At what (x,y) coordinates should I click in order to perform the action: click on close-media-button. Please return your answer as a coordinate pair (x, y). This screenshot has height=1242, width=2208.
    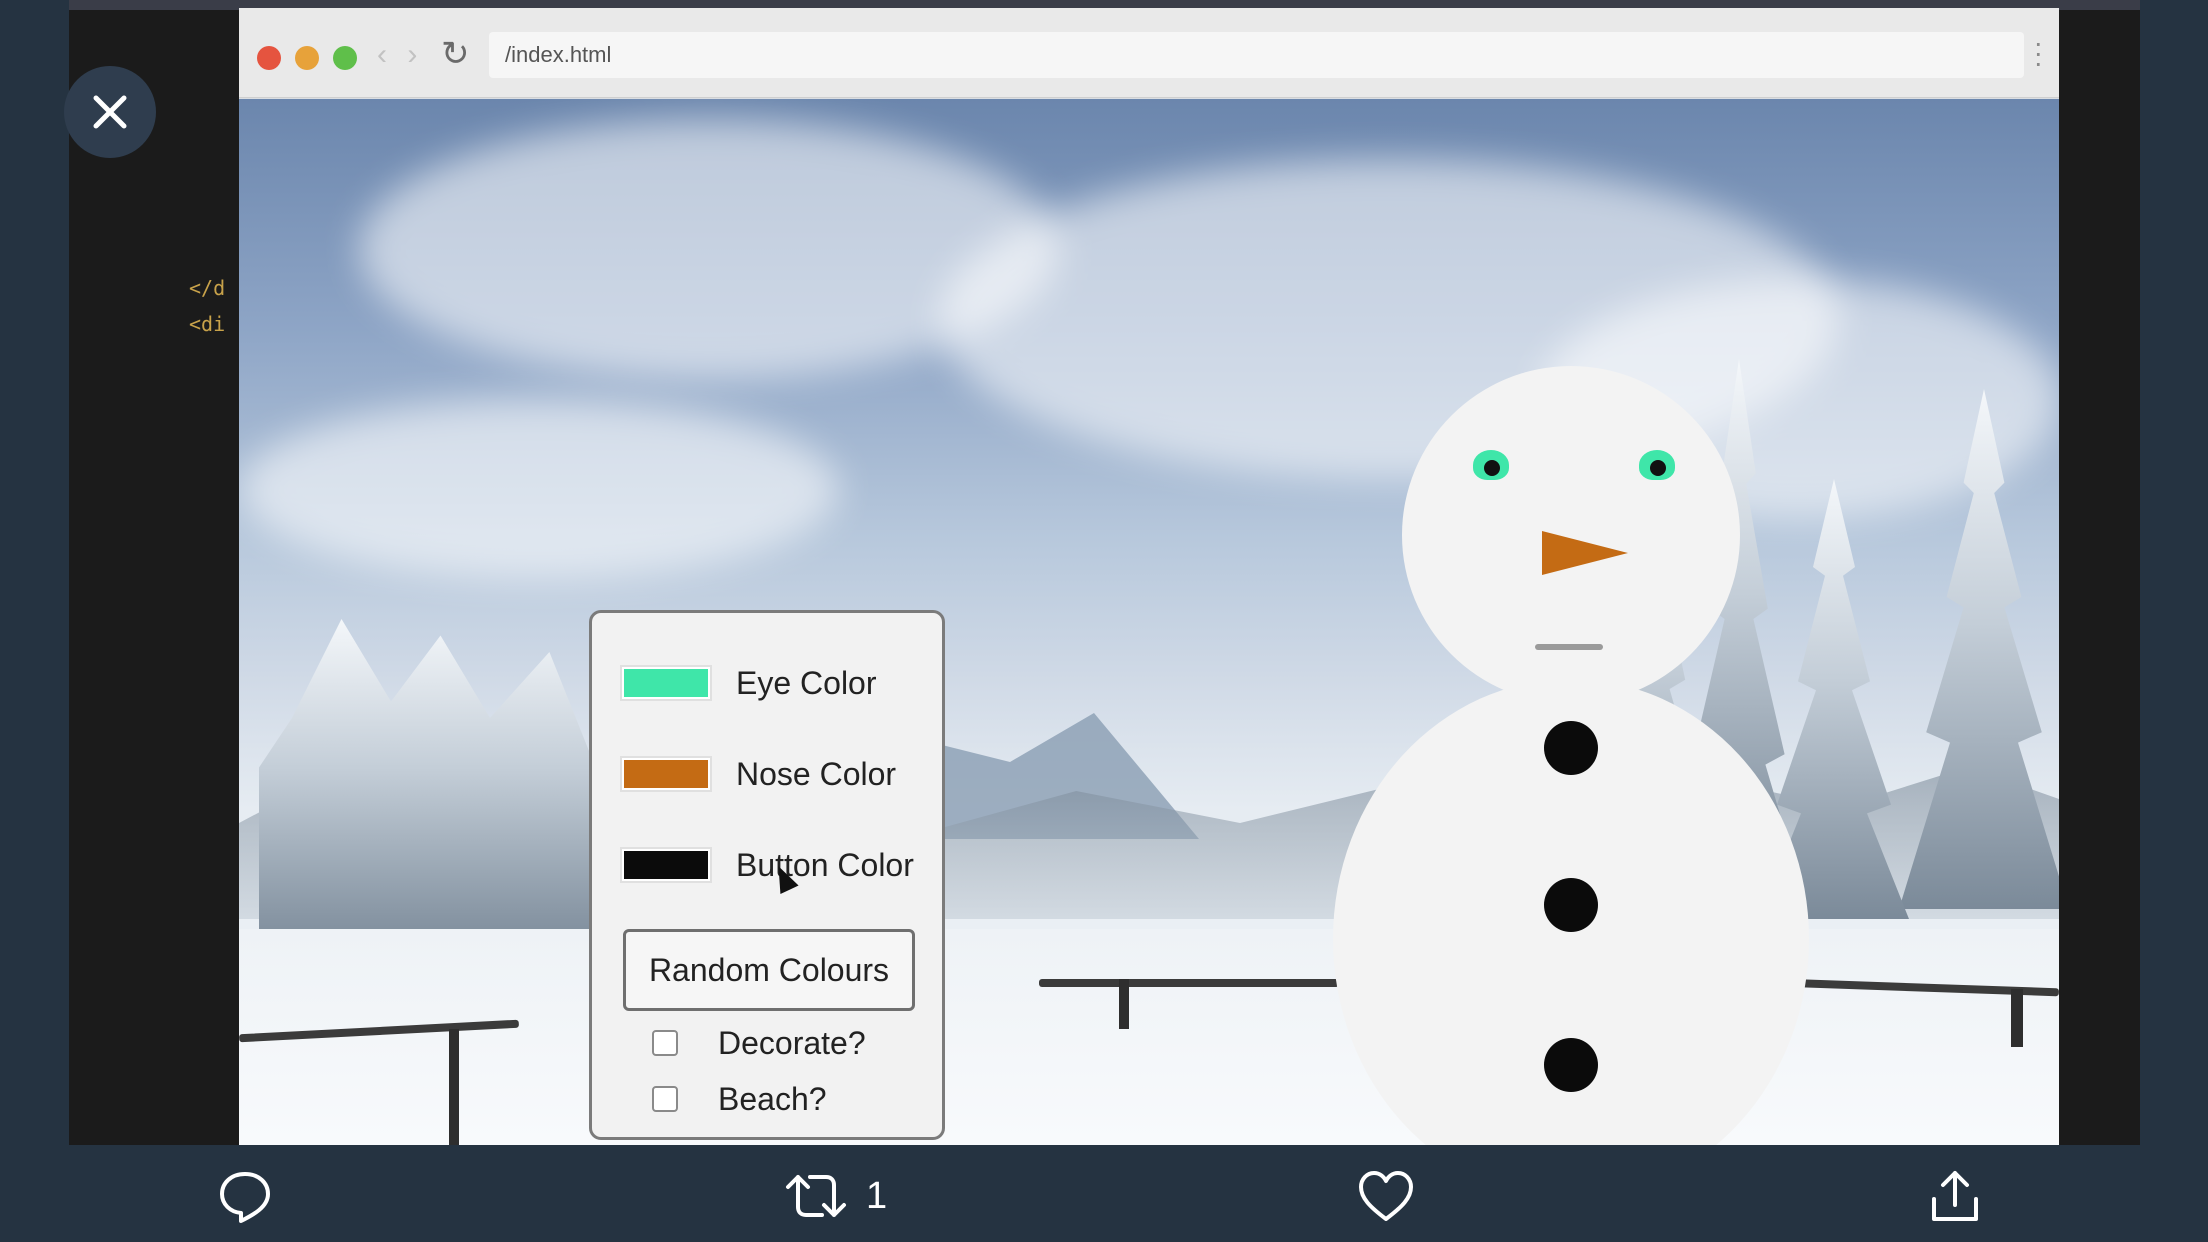
    Looking at the image, I should click on (110, 112).